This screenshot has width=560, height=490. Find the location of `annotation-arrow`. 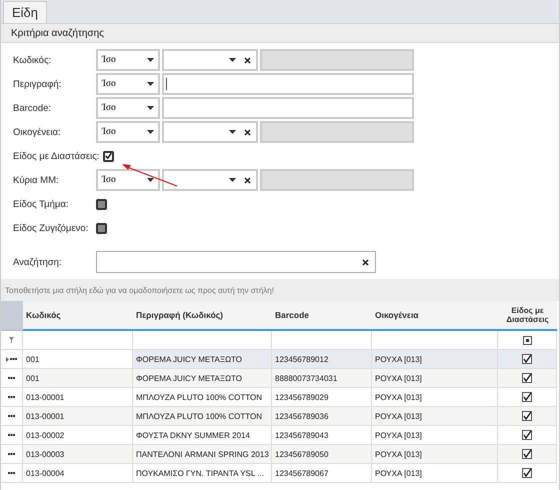

annotation-arrow is located at coordinates (150, 175).